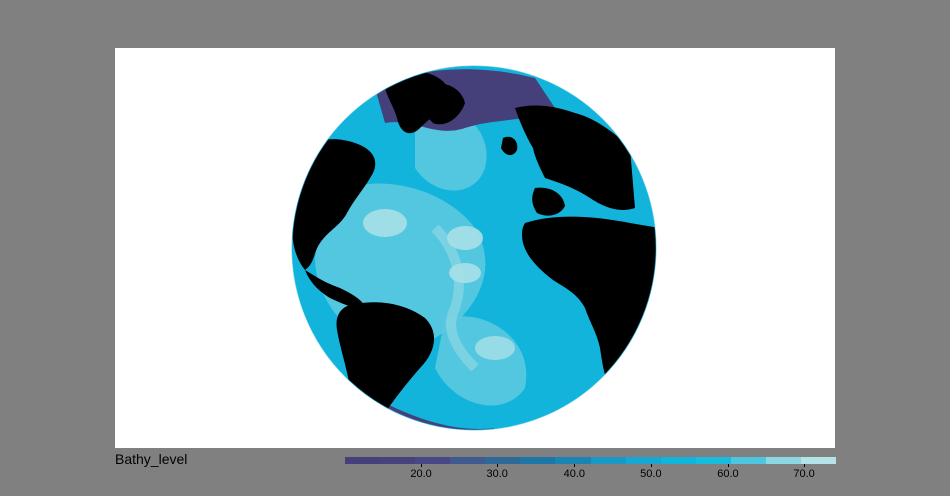 The height and width of the screenshot is (496, 950). What do you see at coordinates (728, 474) in the screenshot?
I see `colorbar-tick-label: 60.0` at bounding box center [728, 474].